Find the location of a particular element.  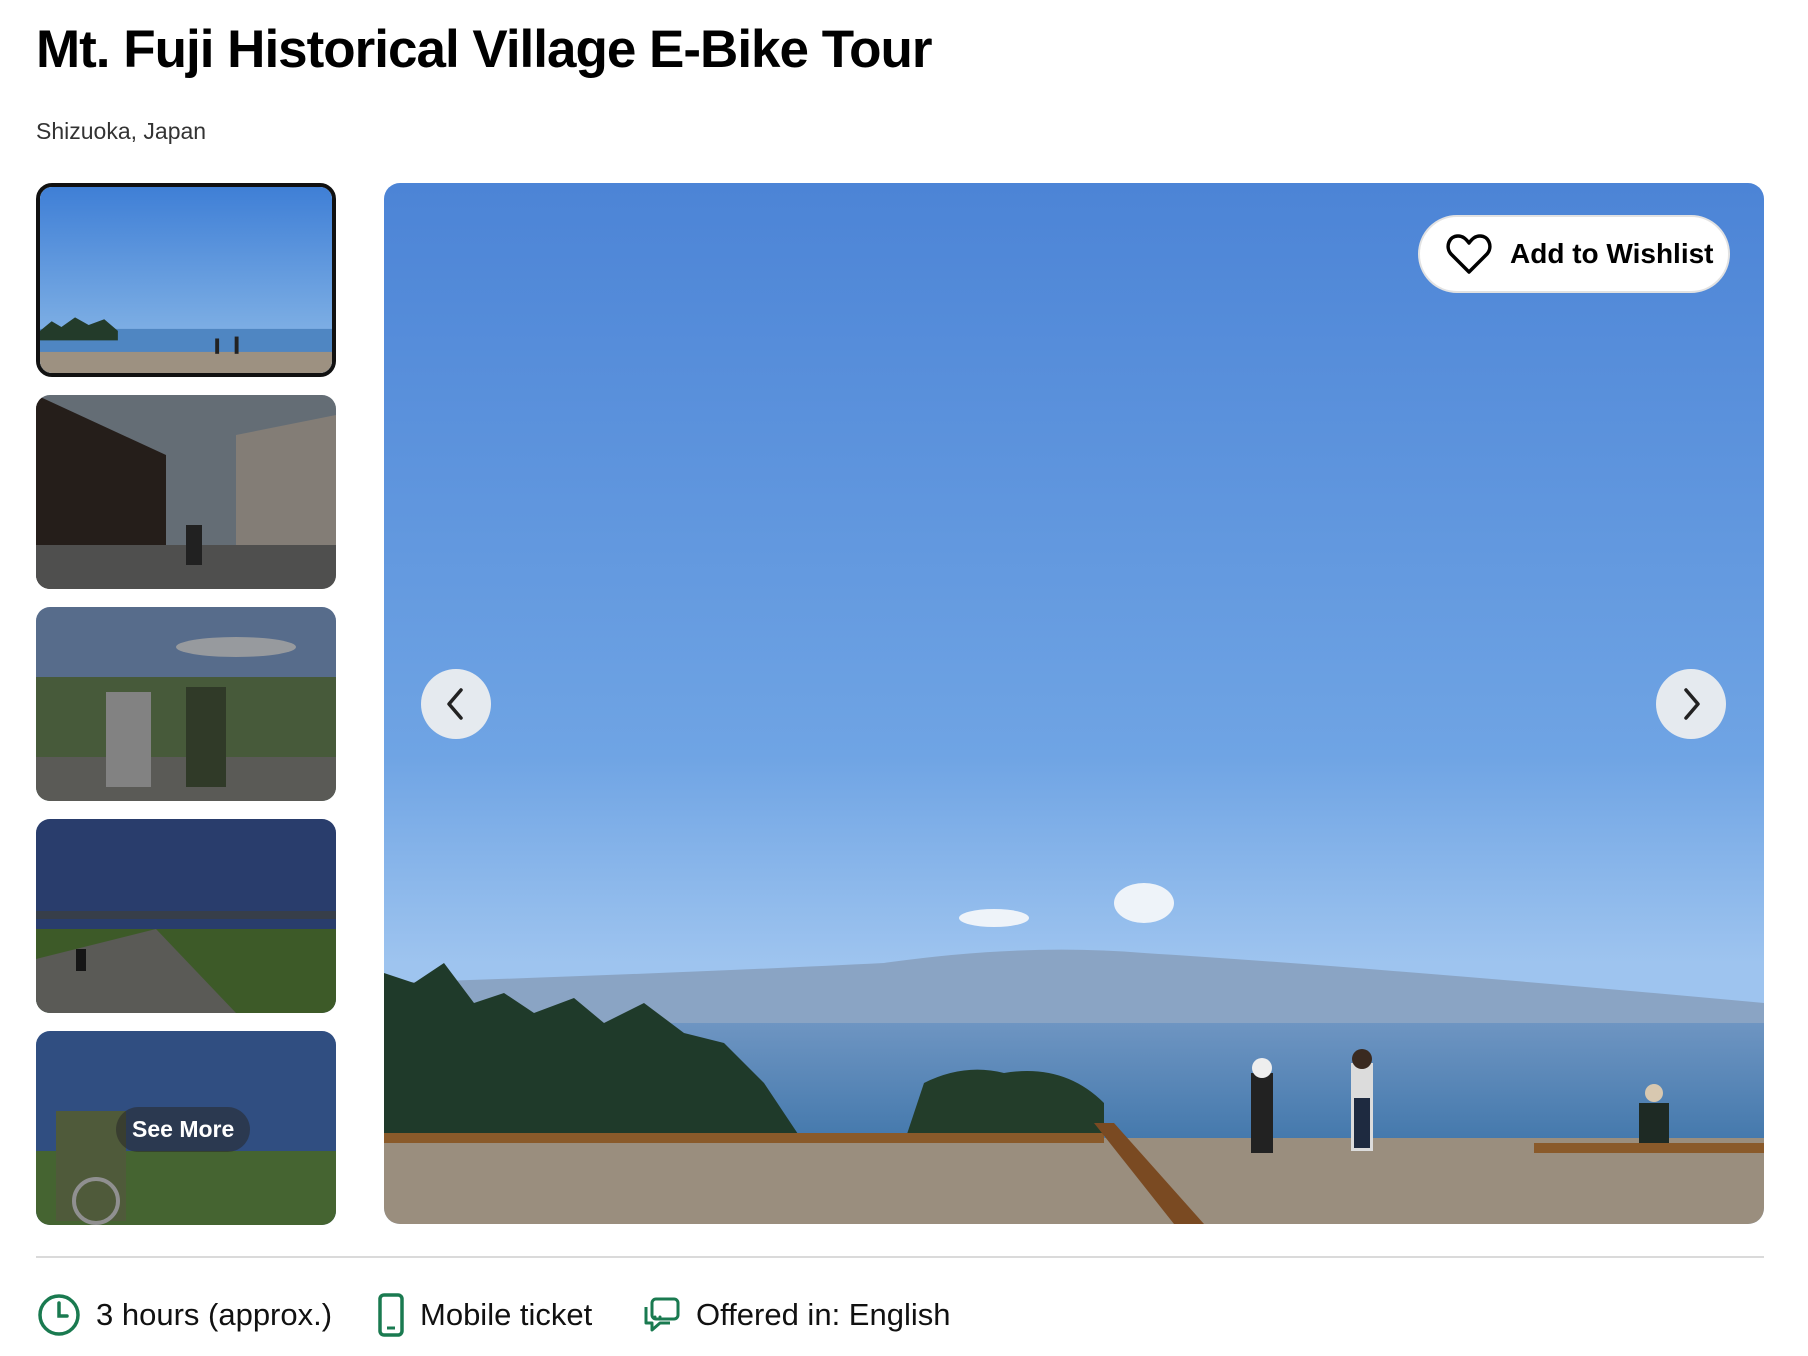

feature-duration: 3 hours (approx.) is located at coordinates (184, 1315).